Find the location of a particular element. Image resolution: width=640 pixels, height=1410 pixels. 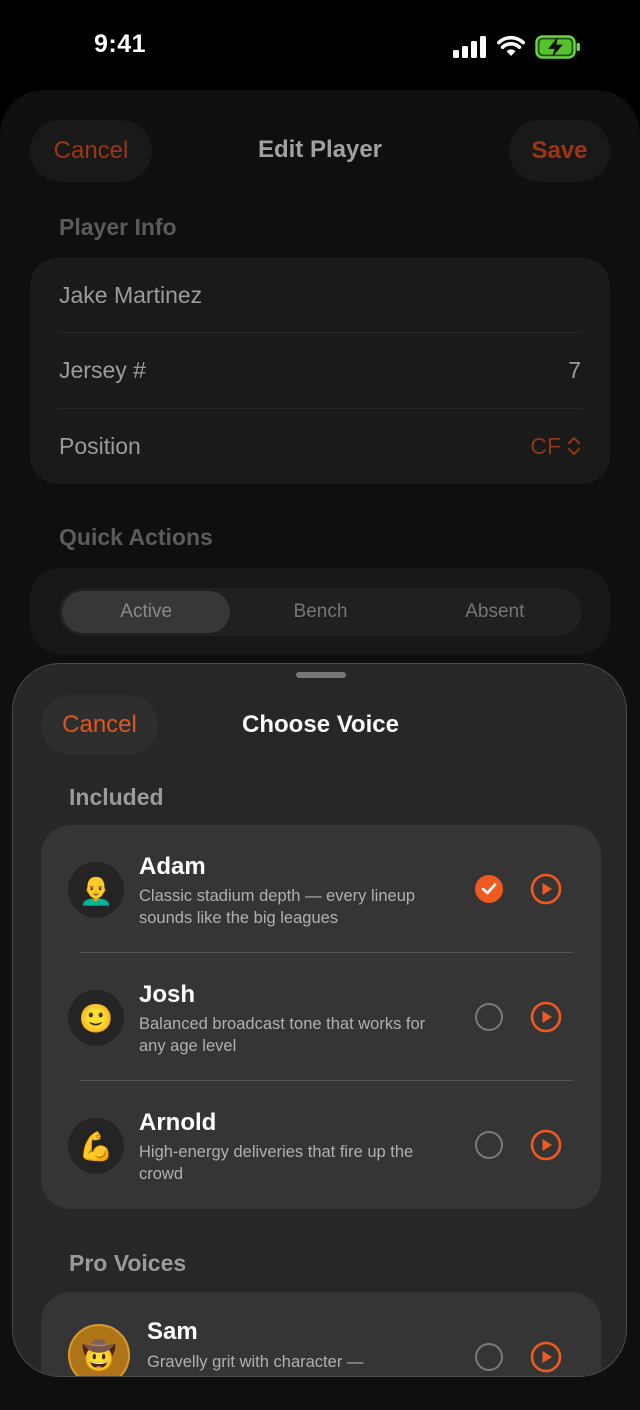

selected-checkmark-icon is located at coordinates (489, 889).